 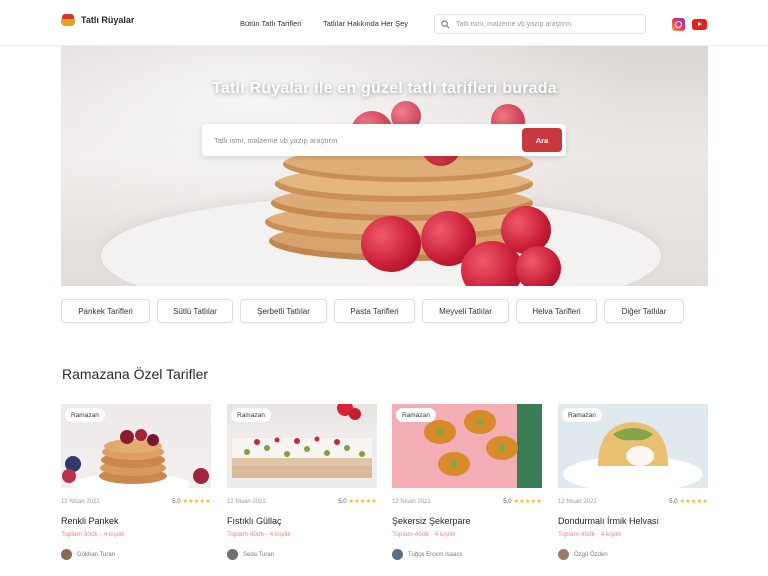 What do you see at coordinates (108, 20) in the screenshot?
I see `brand-name: Tatlı Rüyalar` at bounding box center [108, 20].